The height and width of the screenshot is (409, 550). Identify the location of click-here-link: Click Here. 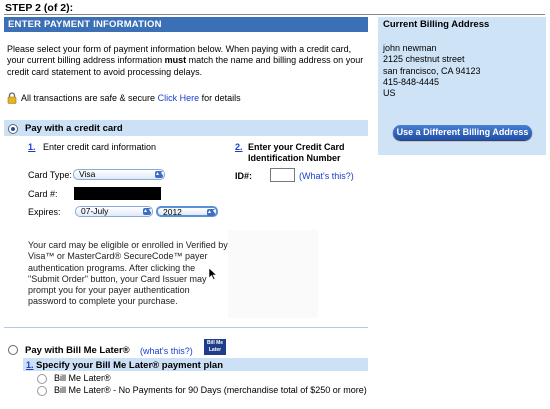
(179, 98).